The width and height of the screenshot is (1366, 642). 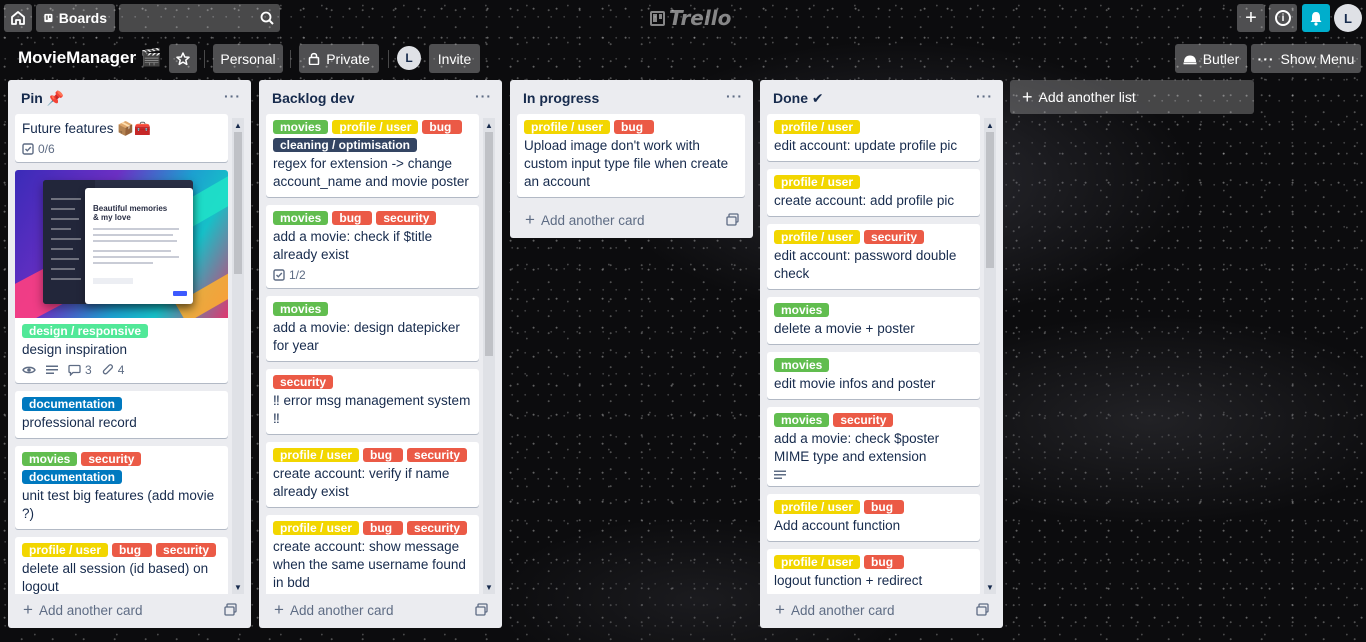 What do you see at coordinates (873, 517) in the screenshot?
I see `card: profile / user bug Add account function` at bounding box center [873, 517].